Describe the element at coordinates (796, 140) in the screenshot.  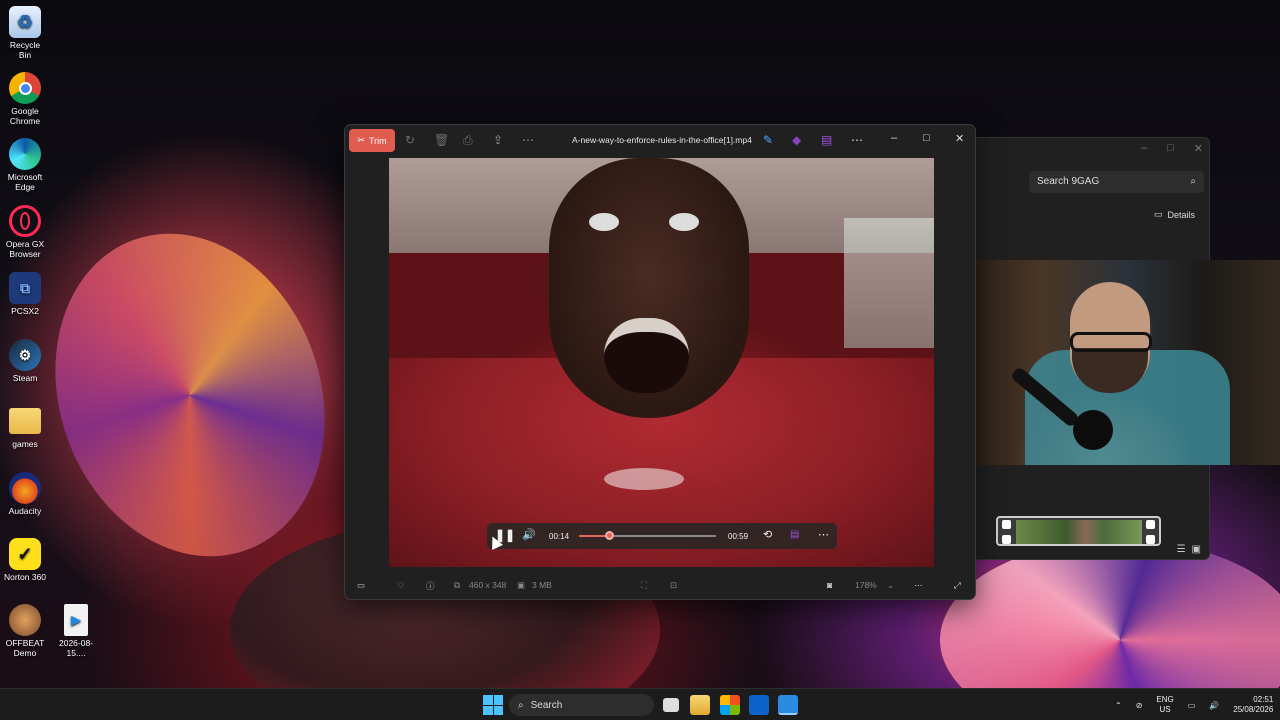
I see `effects-icon: ◆` at that location.